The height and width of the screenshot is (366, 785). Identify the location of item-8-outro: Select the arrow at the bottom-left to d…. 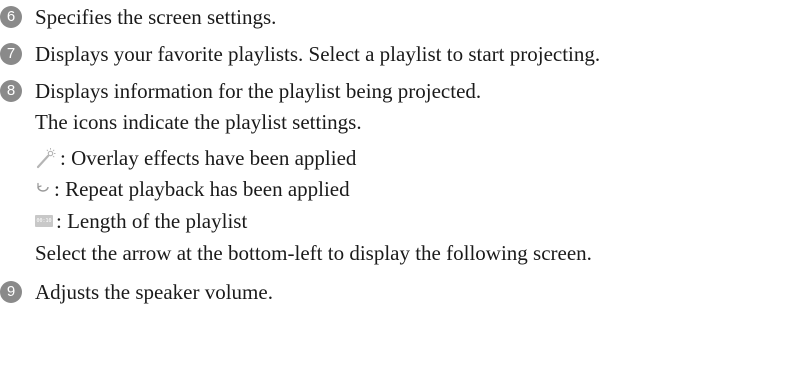
(313, 253).